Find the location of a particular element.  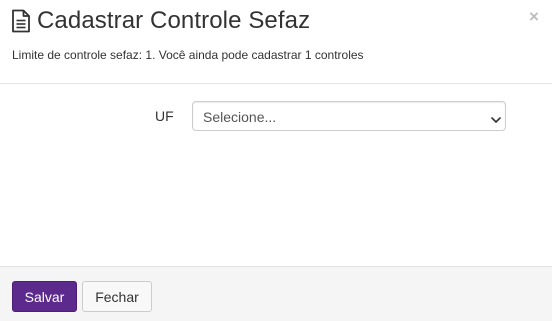

title-row: Cadastrar Controle Sefaz is located at coordinates (160, 21).